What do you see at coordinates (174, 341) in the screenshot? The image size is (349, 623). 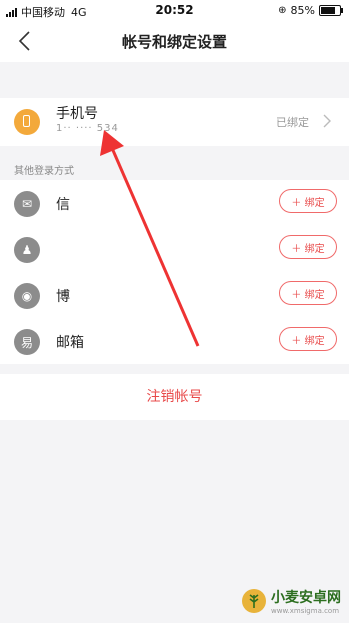 I see `list-item-mail: 易 邮箱 ＋ 绑定` at bounding box center [174, 341].